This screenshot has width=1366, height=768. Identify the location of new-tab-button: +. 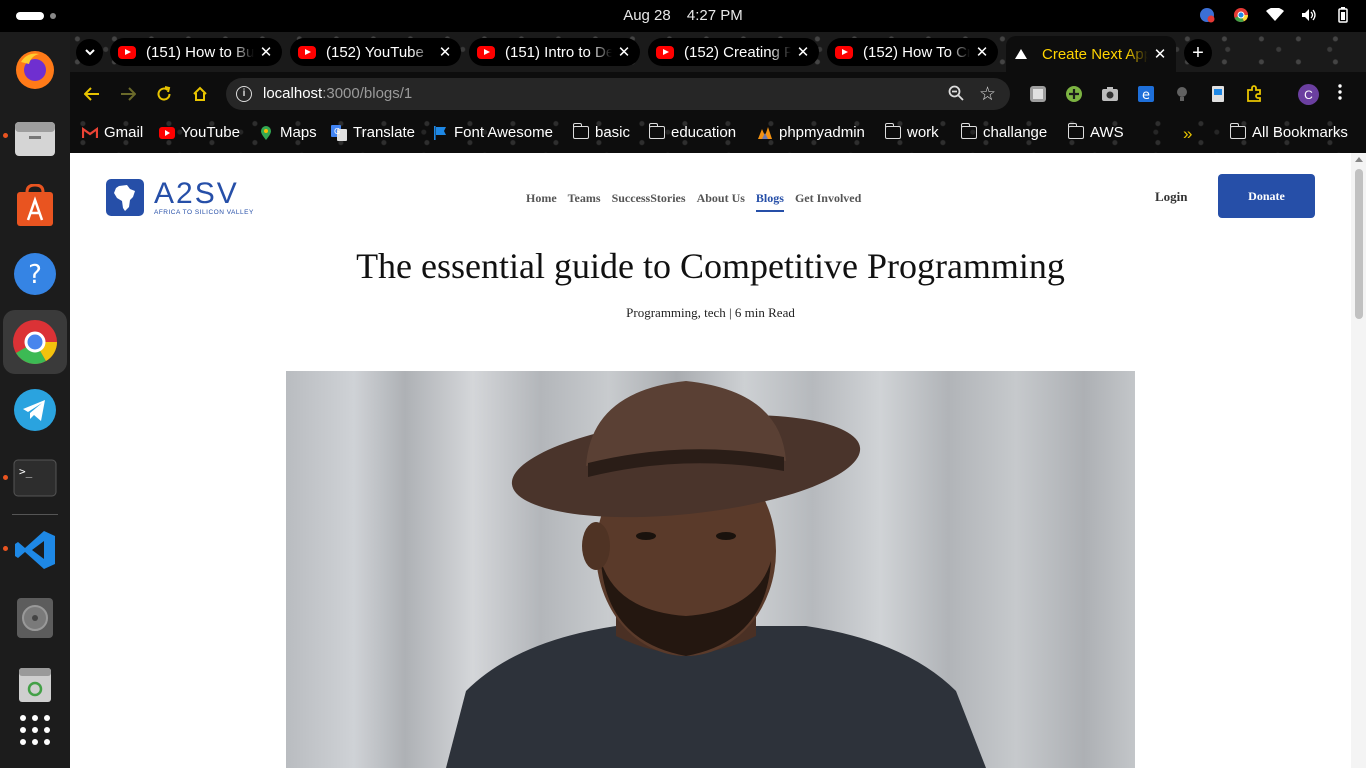
(1198, 53).